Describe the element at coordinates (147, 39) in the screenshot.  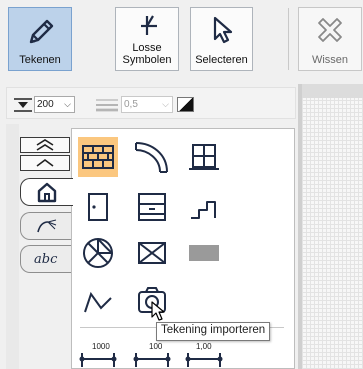
I see `losse-symbolen-button: Losse Symbolen` at that location.